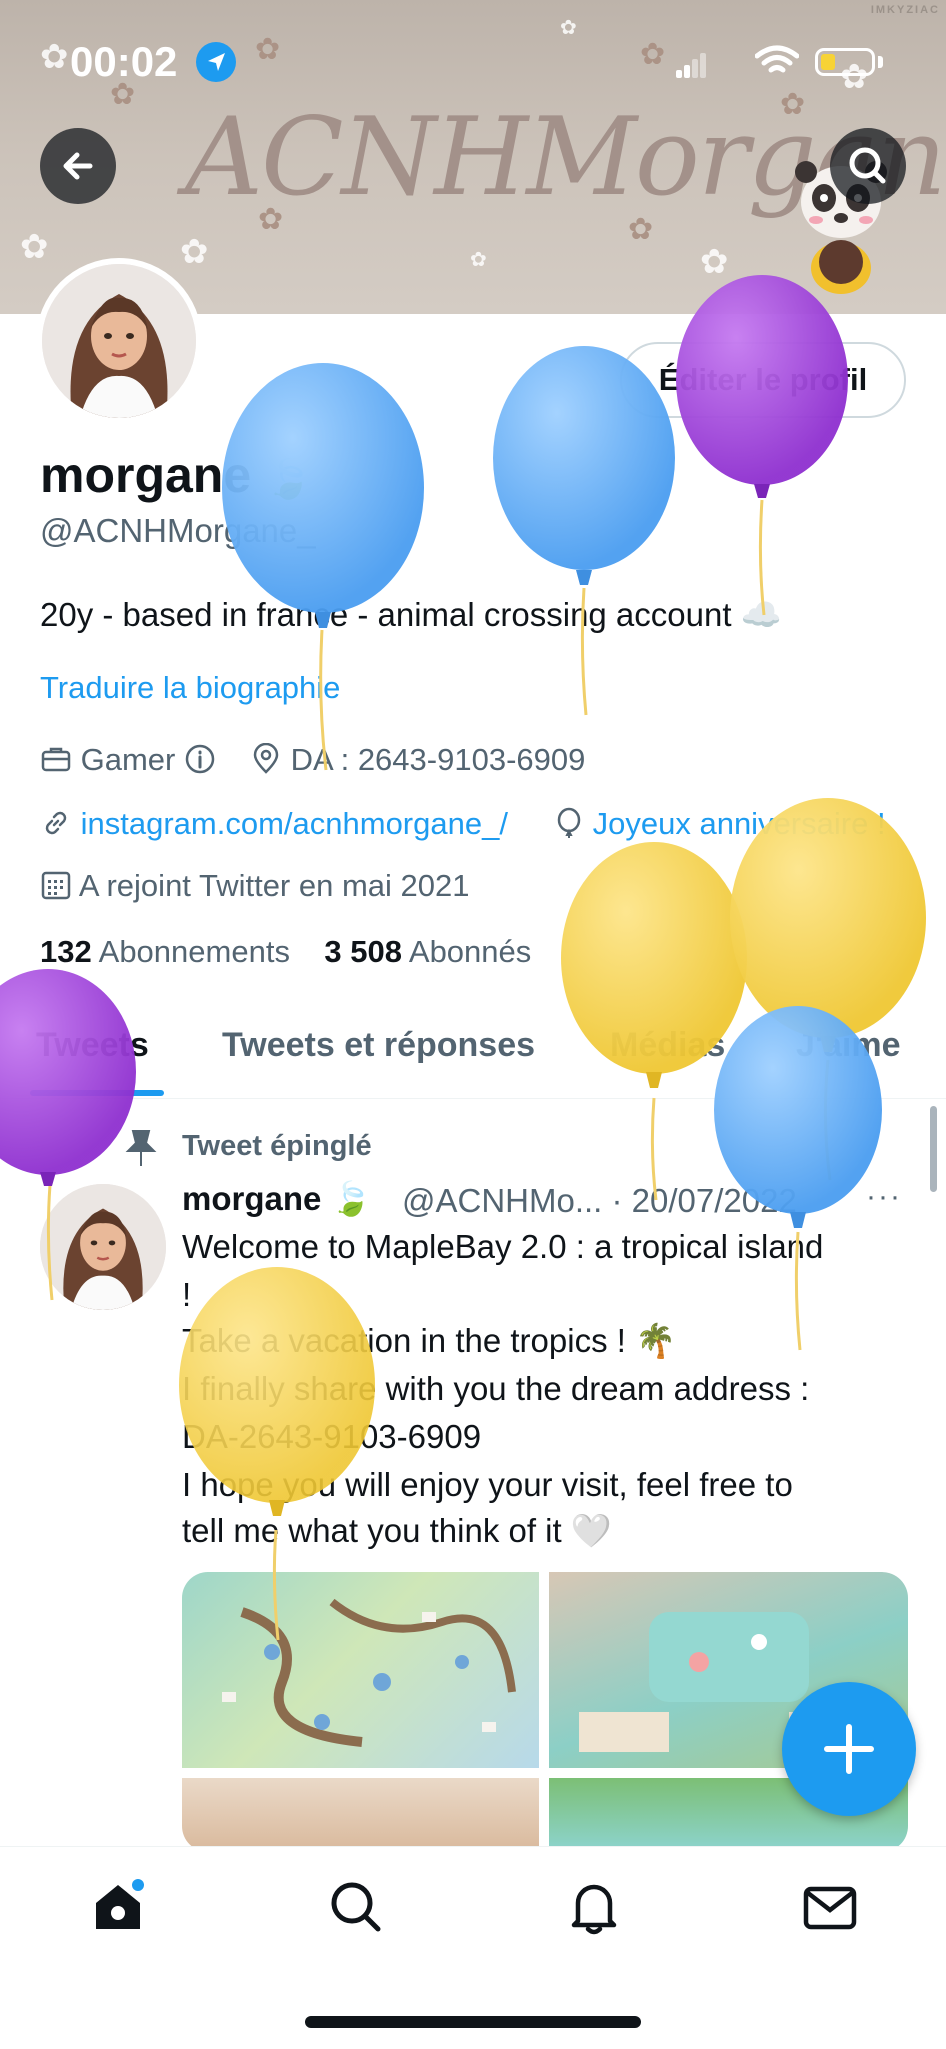  What do you see at coordinates (266, 758) in the screenshot?
I see `location-pin-icon` at bounding box center [266, 758].